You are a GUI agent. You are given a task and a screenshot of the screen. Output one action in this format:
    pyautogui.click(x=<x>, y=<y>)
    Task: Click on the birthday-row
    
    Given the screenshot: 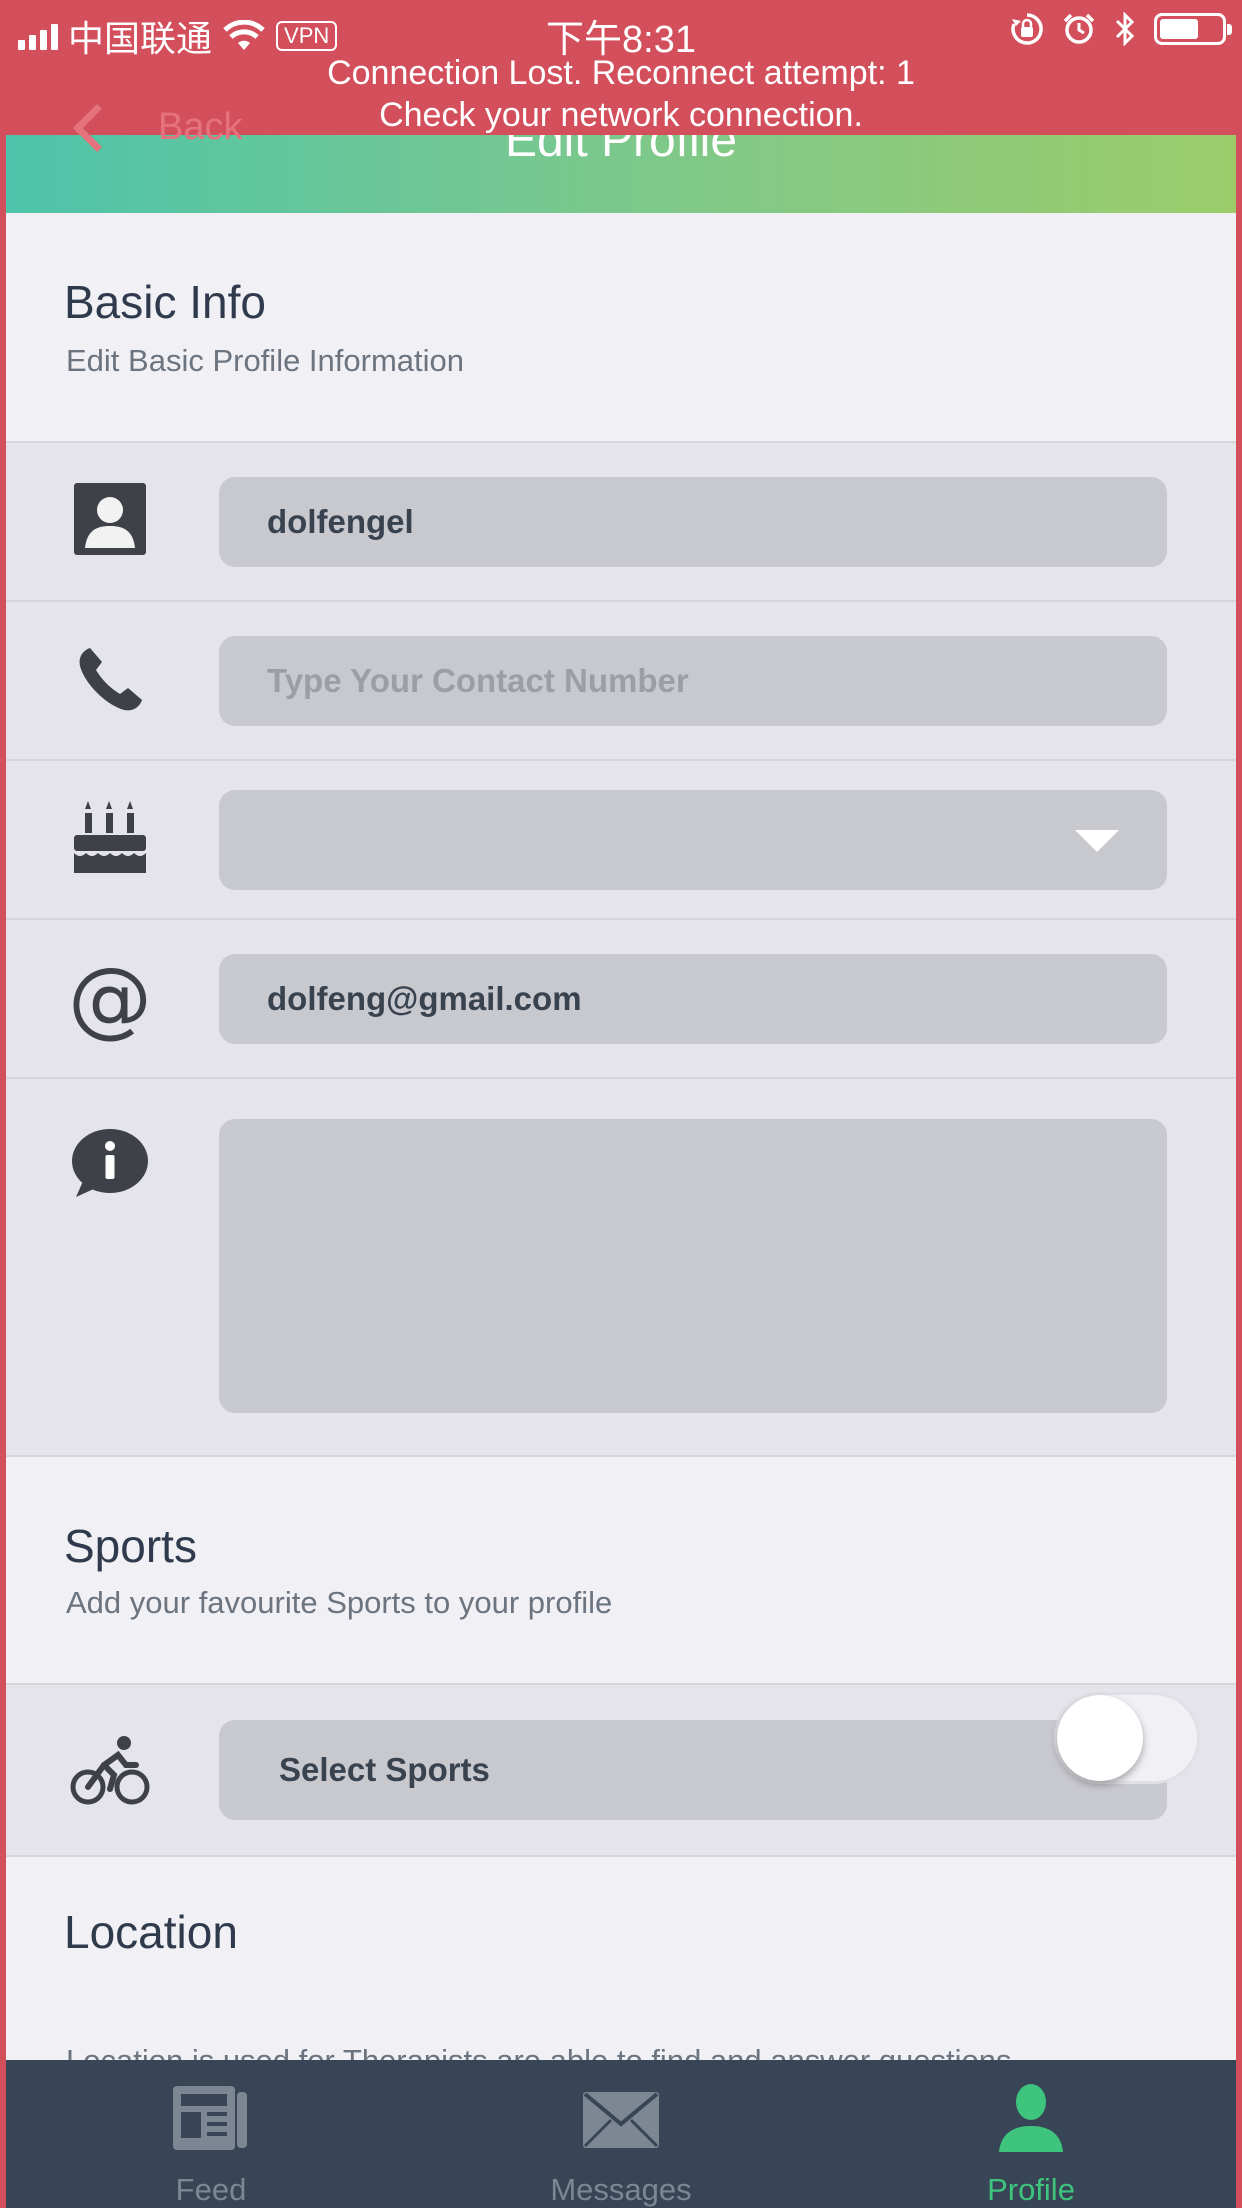 What is the action you would take?
    pyautogui.click(x=621, y=838)
    